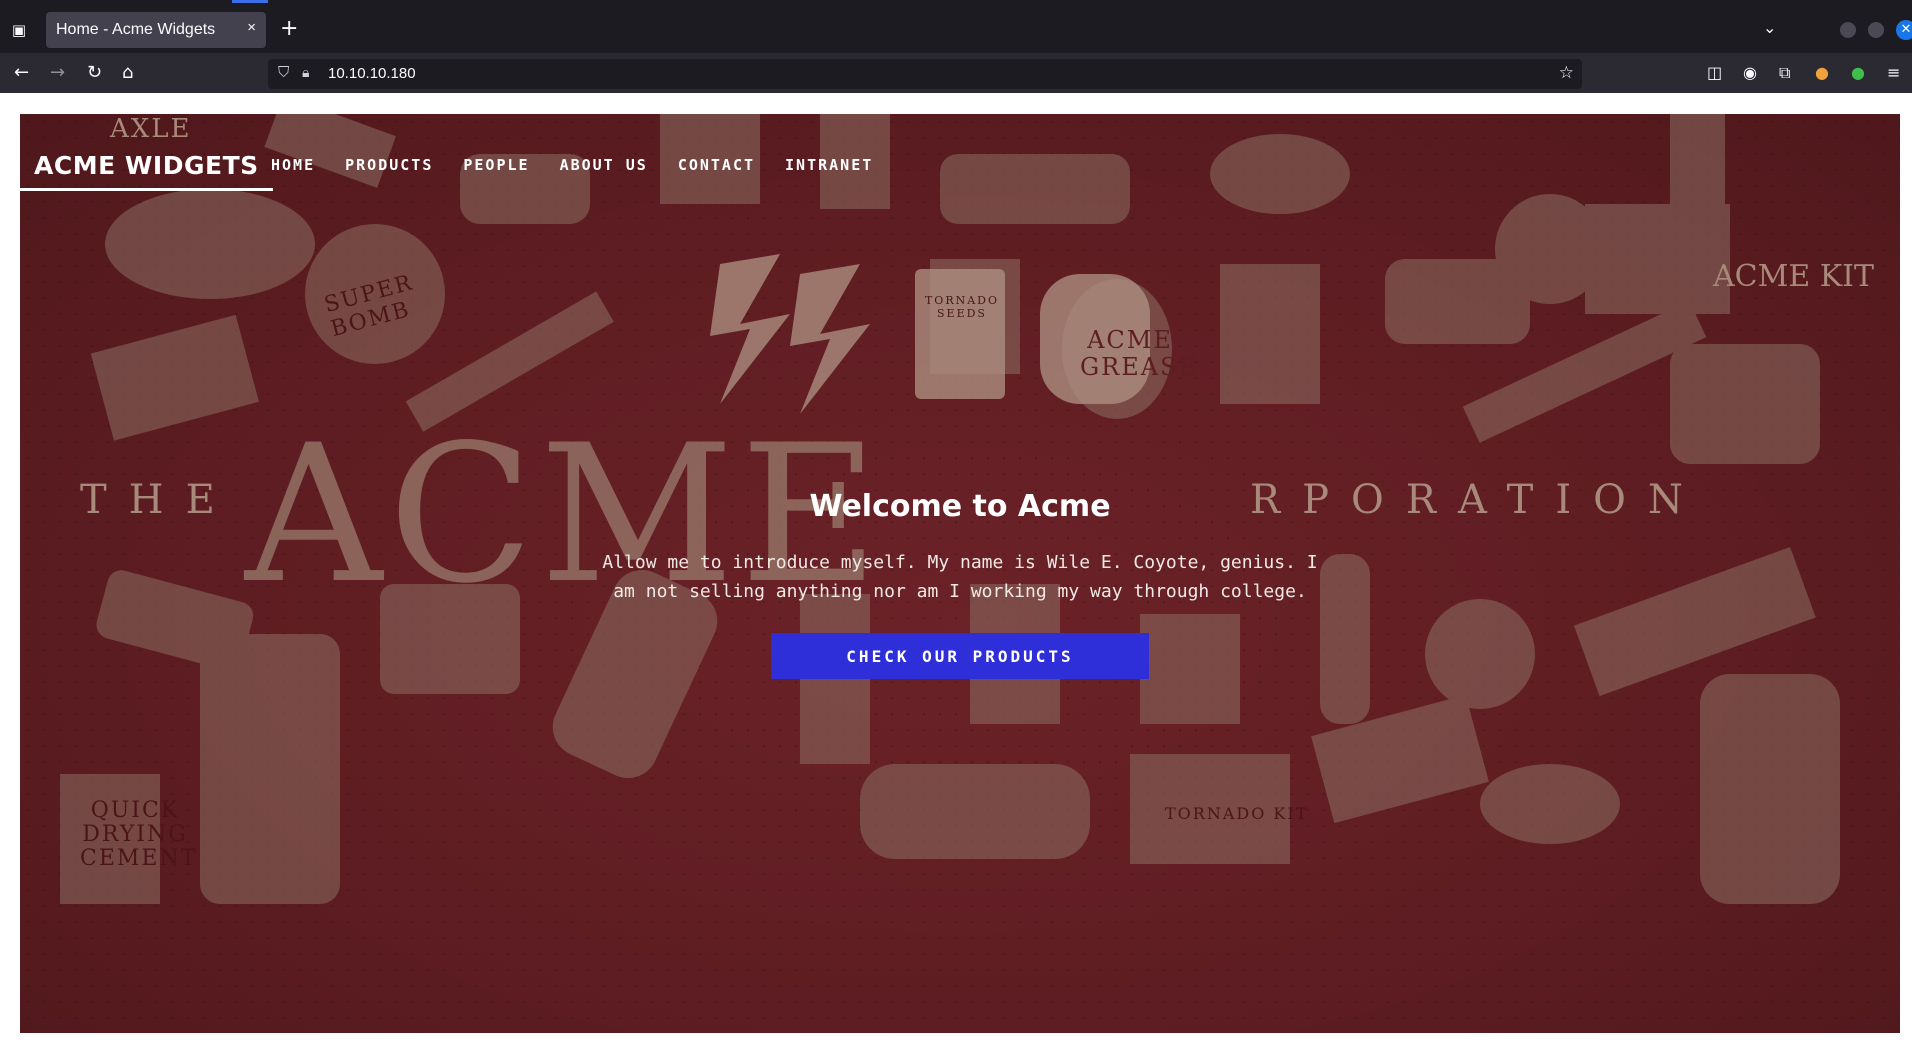 The image size is (1912, 1043). What do you see at coordinates (283, 72) in the screenshot?
I see `shield-icon: ⛉` at bounding box center [283, 72].